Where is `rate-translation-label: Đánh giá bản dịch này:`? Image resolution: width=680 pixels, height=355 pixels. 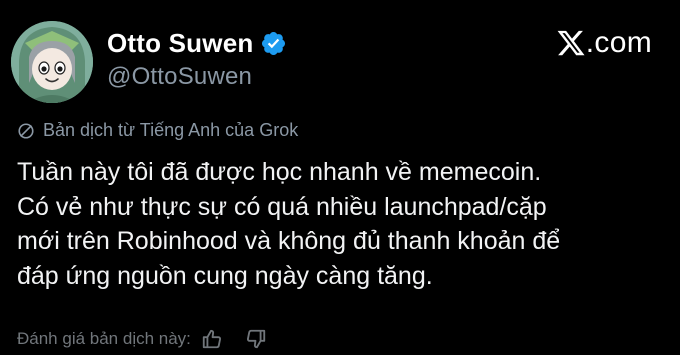 rate-translation-label: Đánh giá bản dịch này: is located at coordinates (104, 338).